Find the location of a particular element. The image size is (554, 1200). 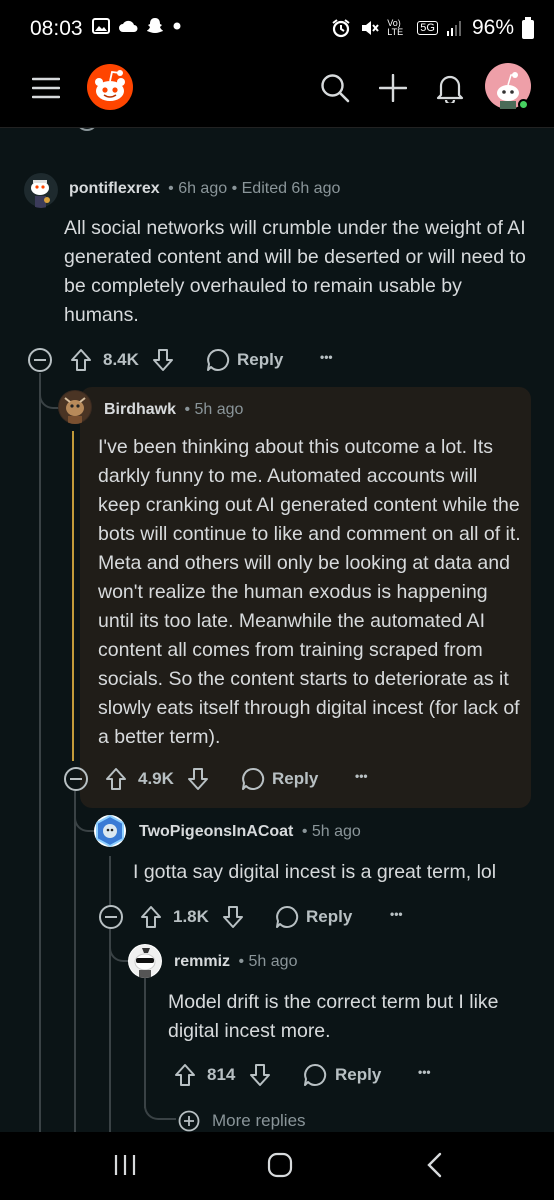

expand-plus-icon is located at coordinates (189, 1121).